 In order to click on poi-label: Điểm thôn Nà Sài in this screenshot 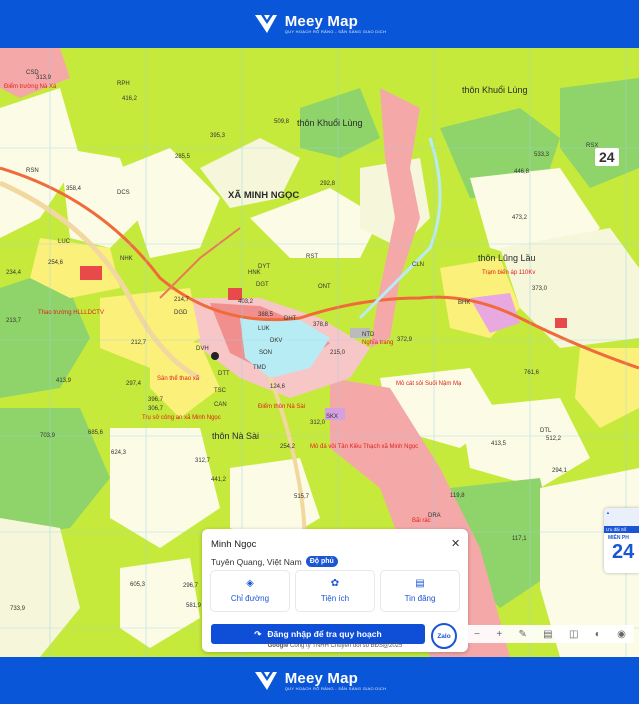, I will do `click(282, 407)`.